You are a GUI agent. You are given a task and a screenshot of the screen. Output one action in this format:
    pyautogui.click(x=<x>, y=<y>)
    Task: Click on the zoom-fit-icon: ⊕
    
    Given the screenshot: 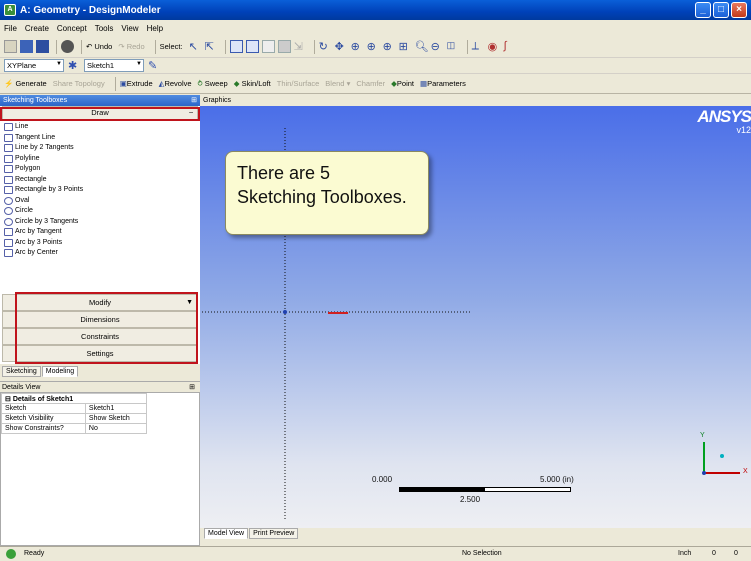 What is the action you would take?
    pyautogui.click(x=389, y=46)
    